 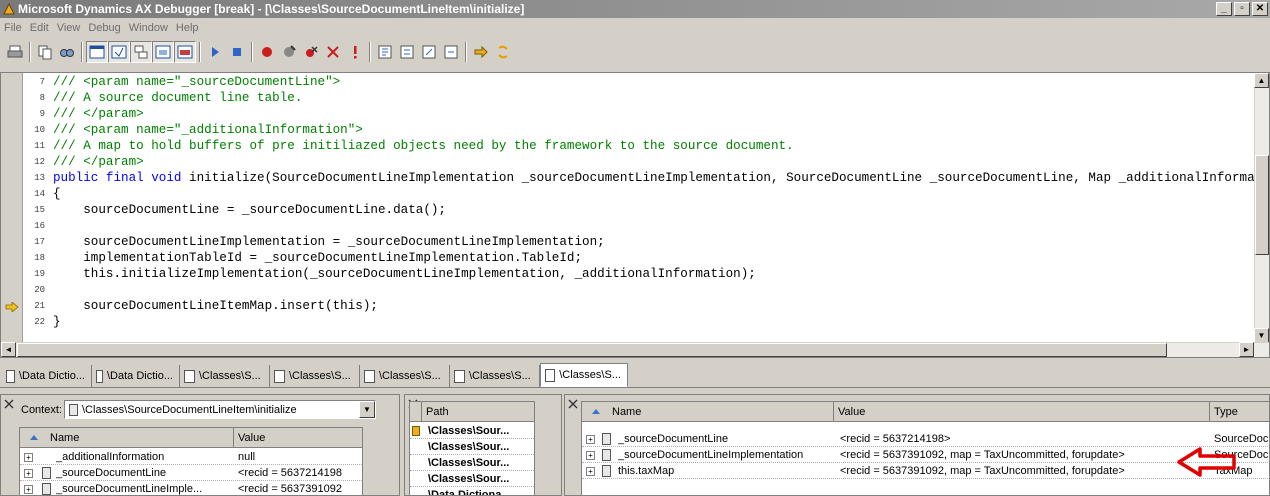 What do you see at coordinates (333, 52) in the screenshot?
I see `clear-breakpoints-icon` at bounding box center [333, 52].